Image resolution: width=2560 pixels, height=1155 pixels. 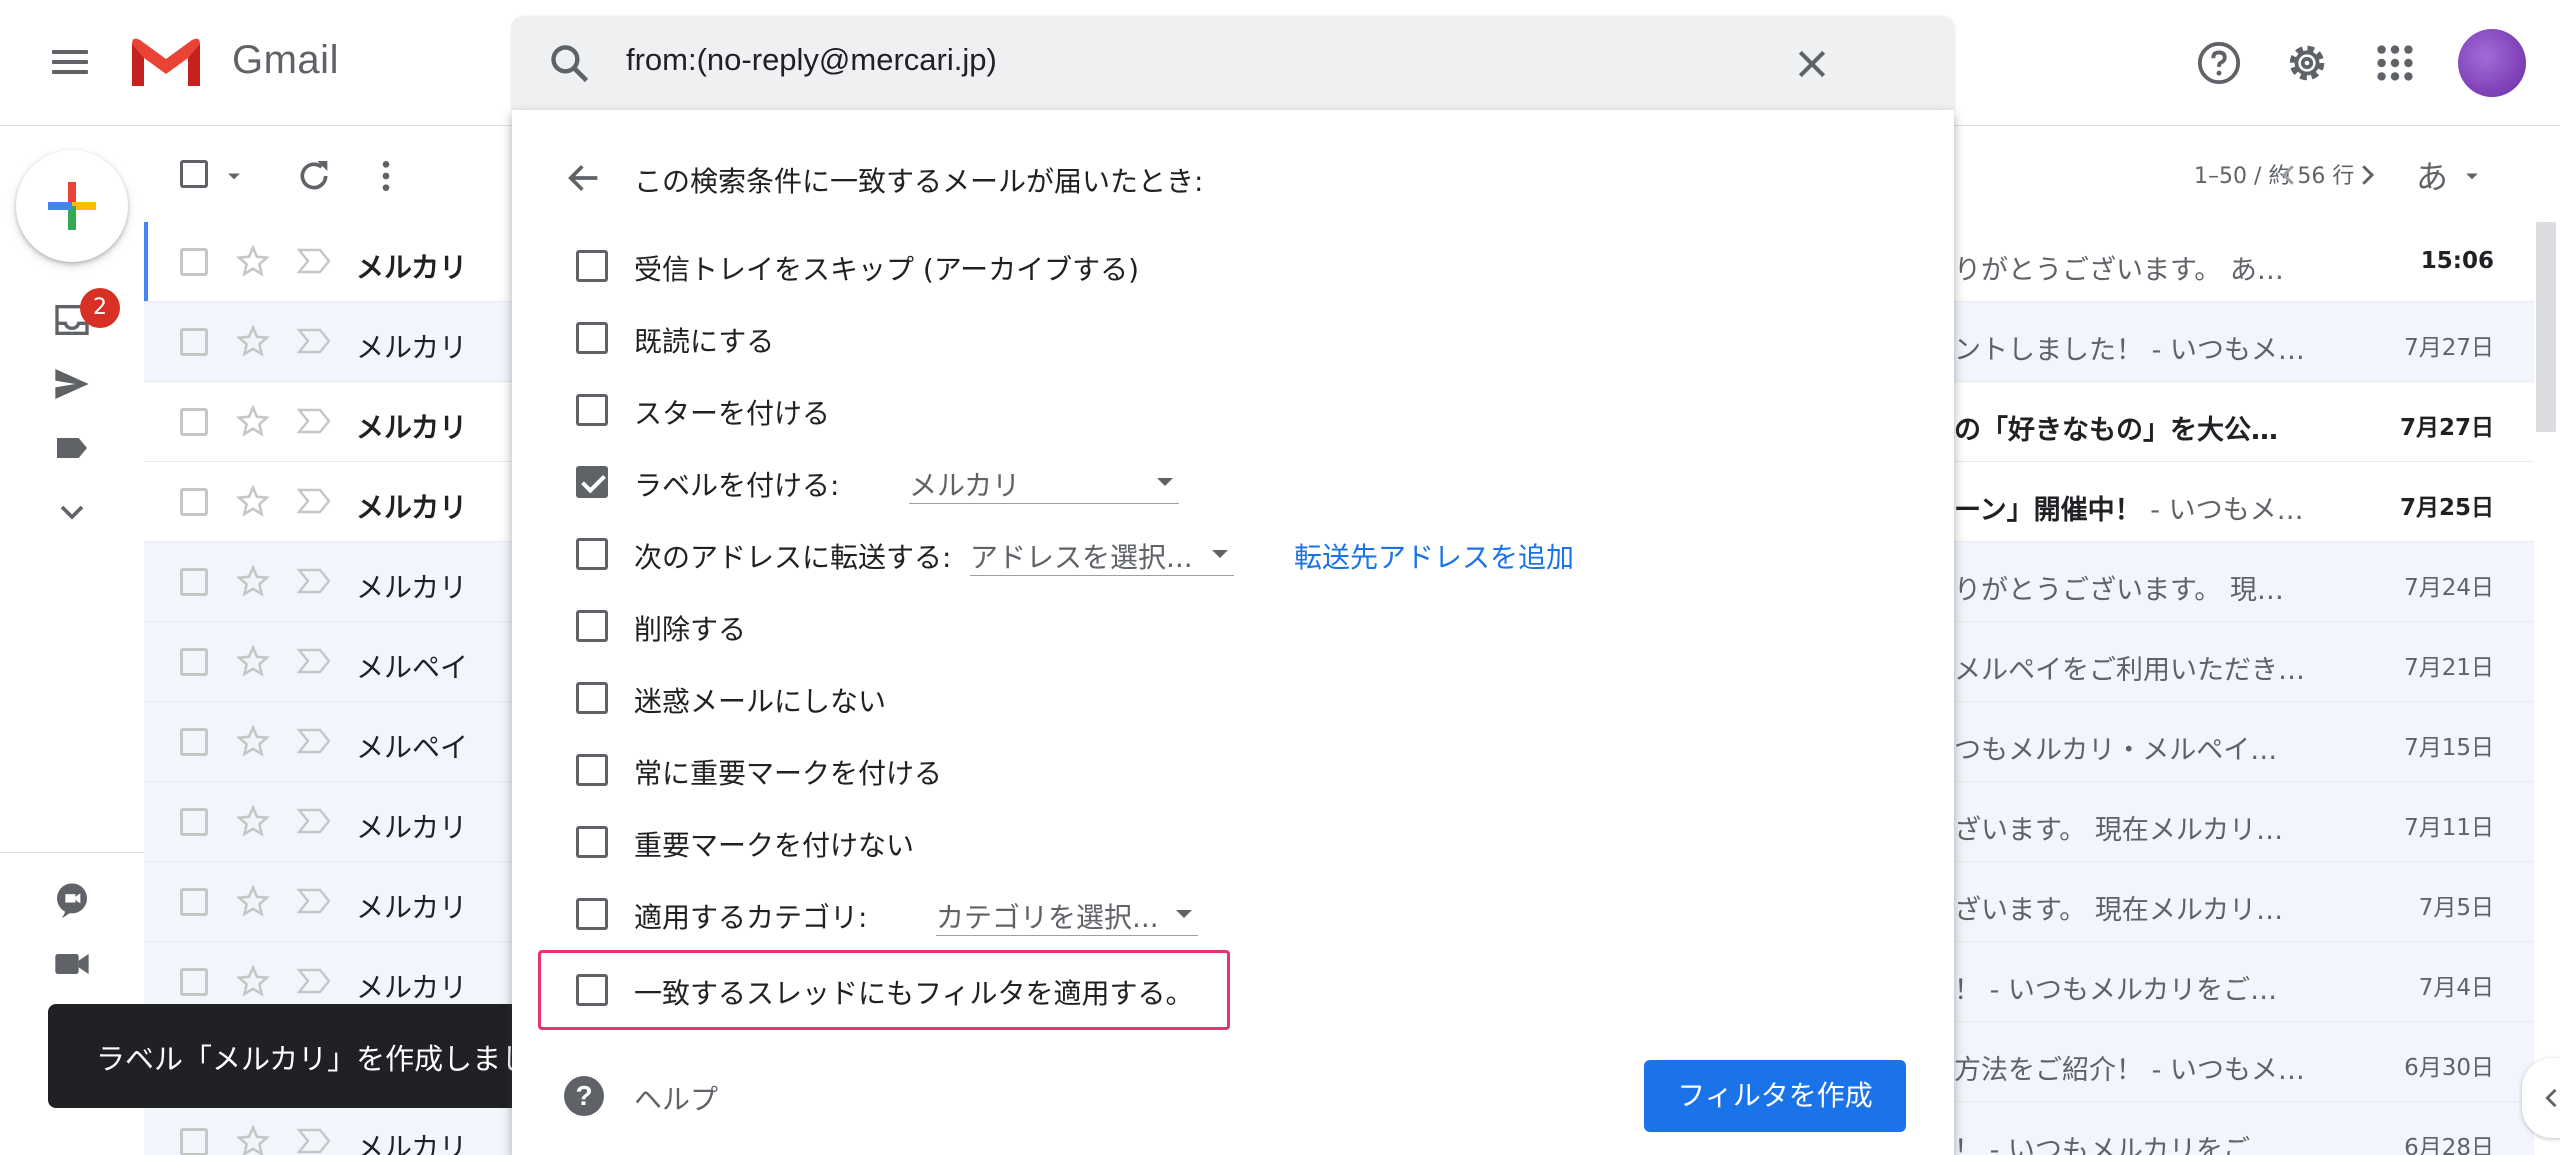 I want to click on more-options-icon, so click(x=386, y=176).